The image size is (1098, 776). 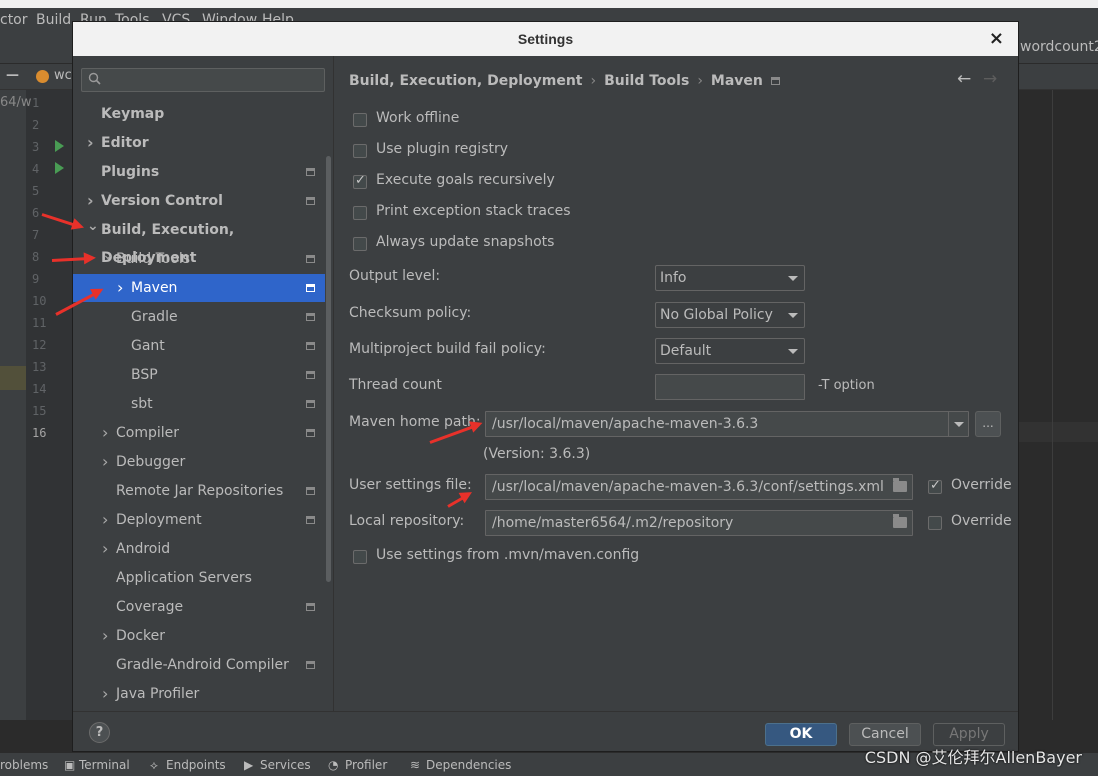 What do you see at coordinates (199, 201) in the screenshot?
I see `tree-item-version-control: › Version Control` at bounding box center [199, 201].